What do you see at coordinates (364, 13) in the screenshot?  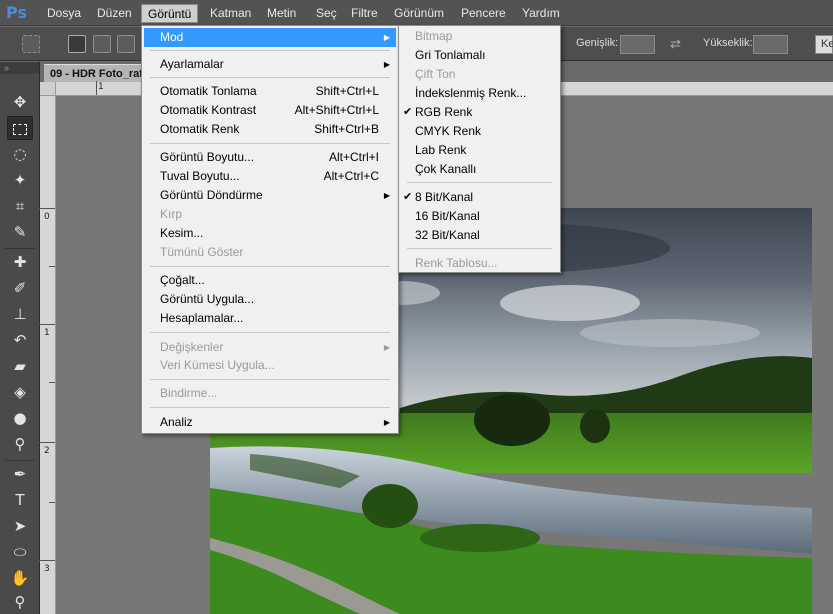 I see `menu-filtre: Filtre` at bounding box center [364, 13].